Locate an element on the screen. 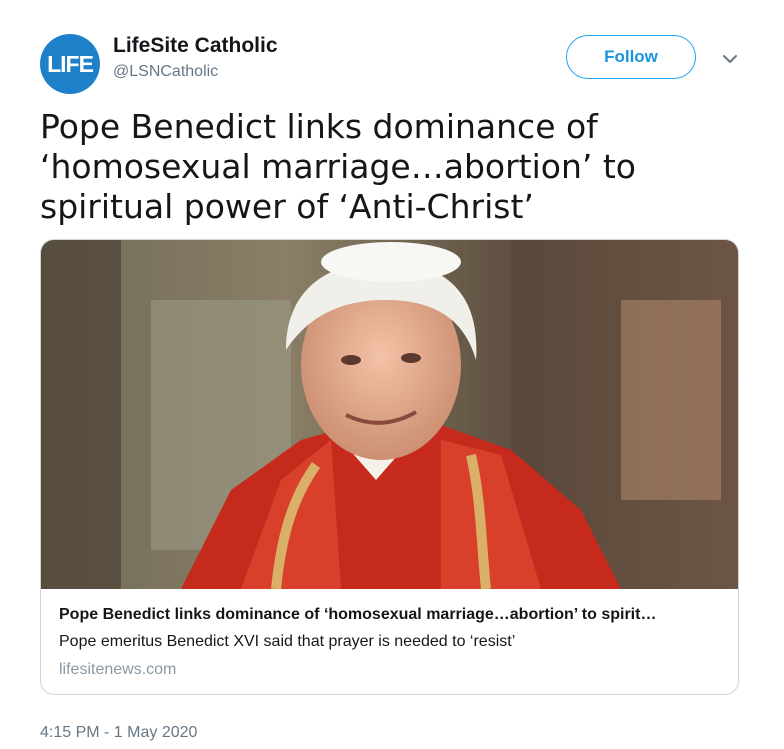  avatar-logo-text: LIFE is located at coordinates (70, 63).